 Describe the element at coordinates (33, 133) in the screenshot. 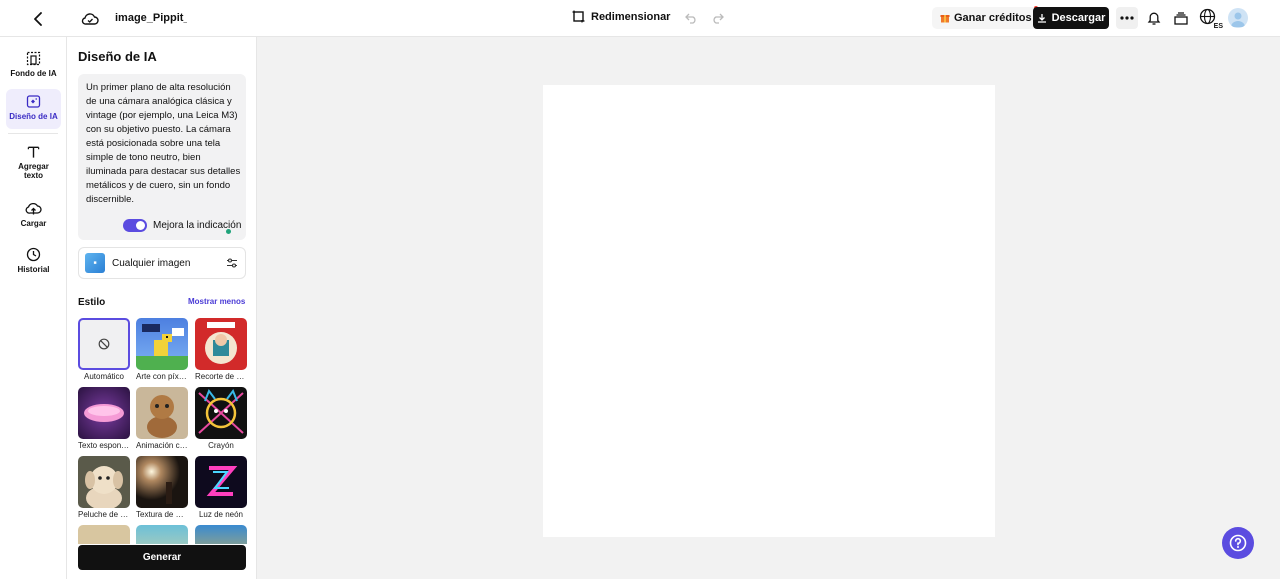

I see `rail-divider` at that location.